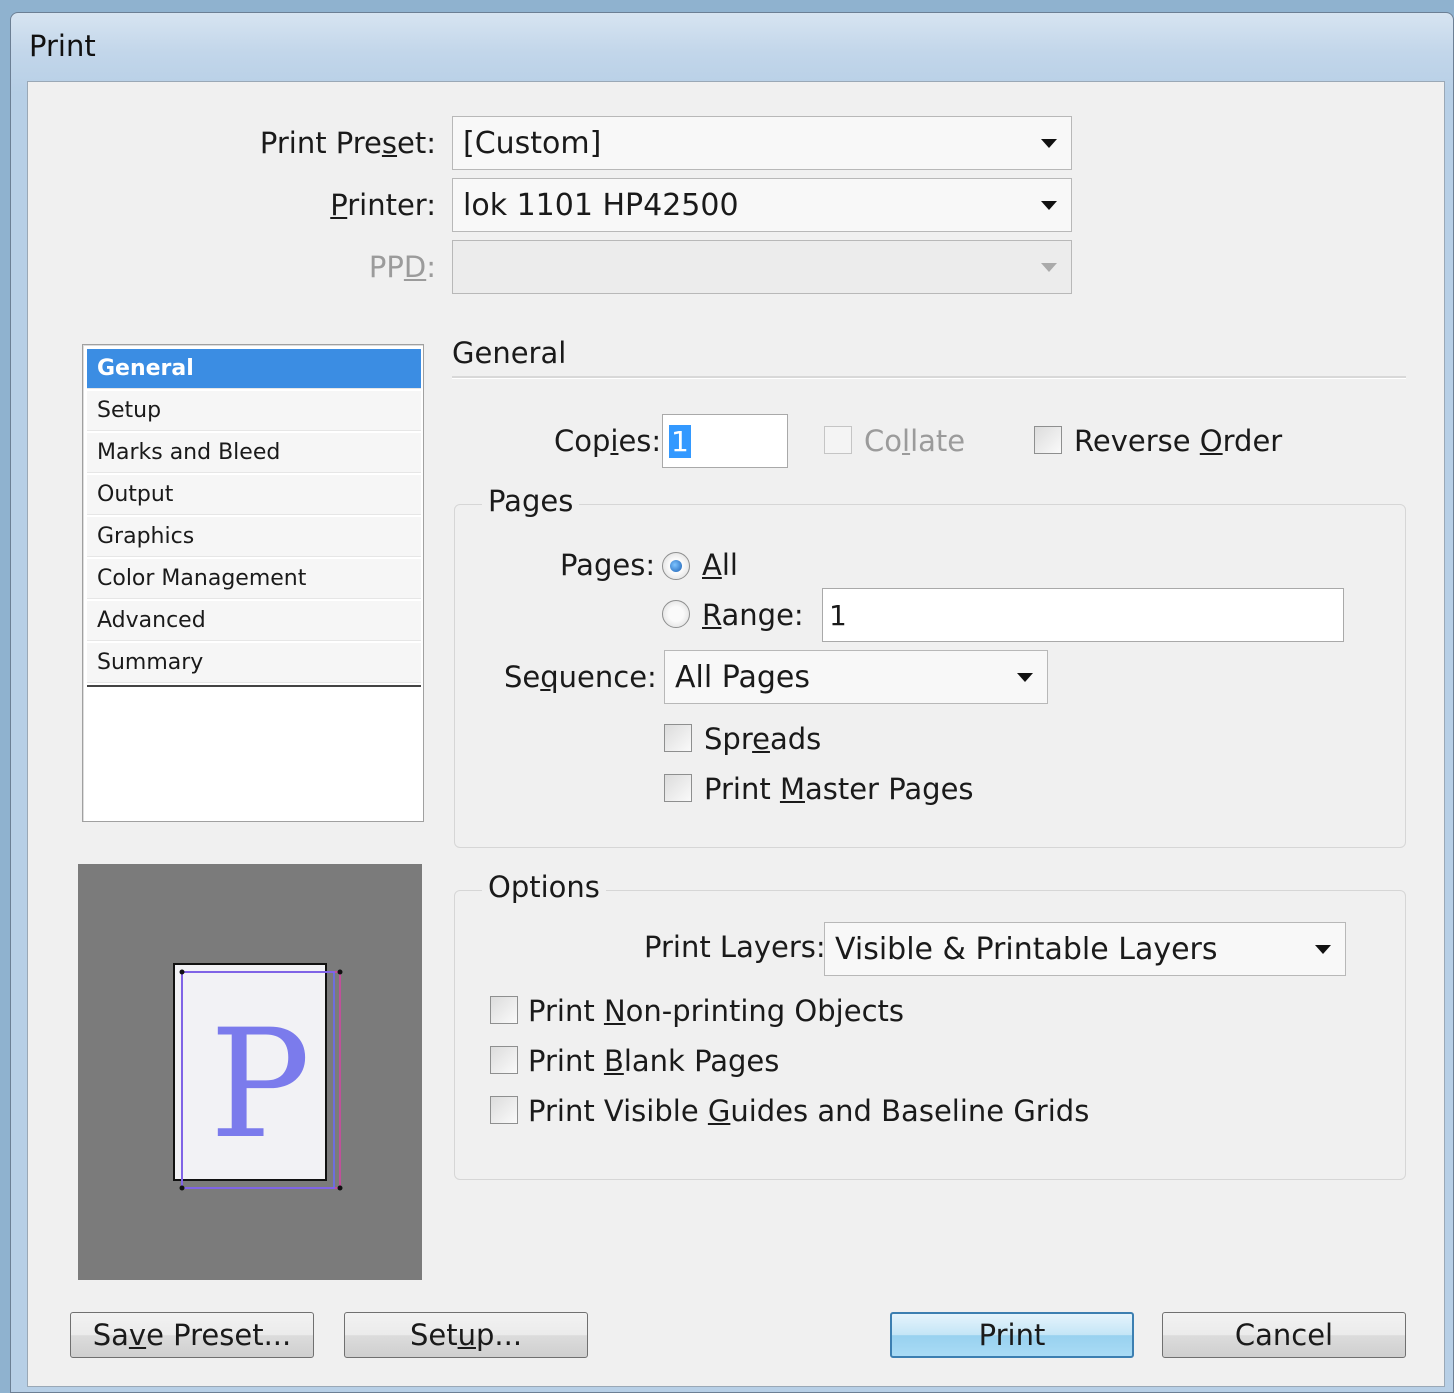  I want to click on pages-range-radio, so click(676, 614).